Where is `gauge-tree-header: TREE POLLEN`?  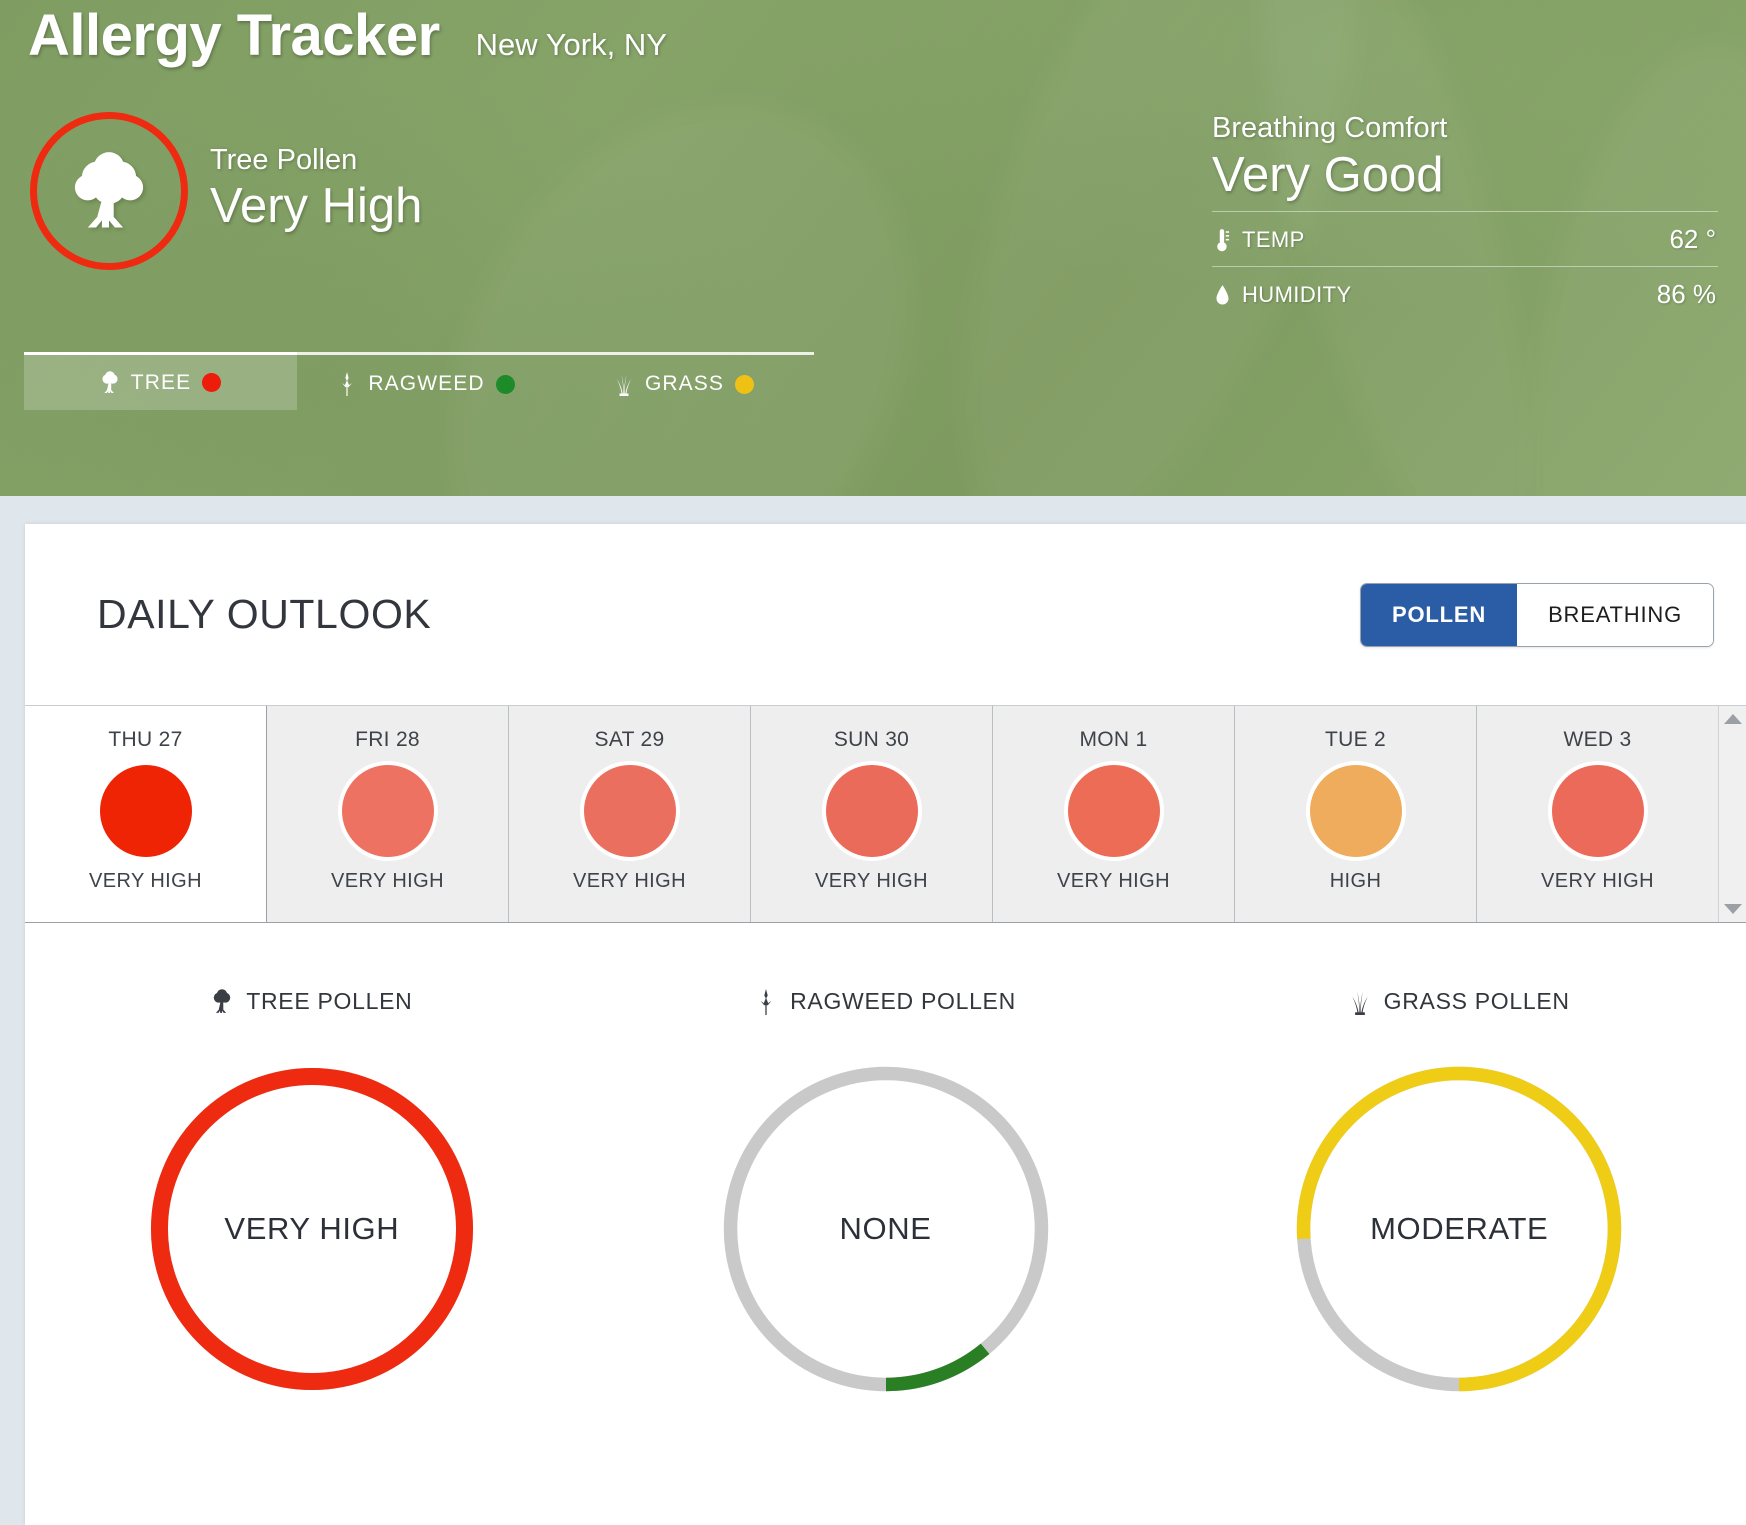 gauge-tree-header: TREE POLLEN is located at coordinates (311, 1001).